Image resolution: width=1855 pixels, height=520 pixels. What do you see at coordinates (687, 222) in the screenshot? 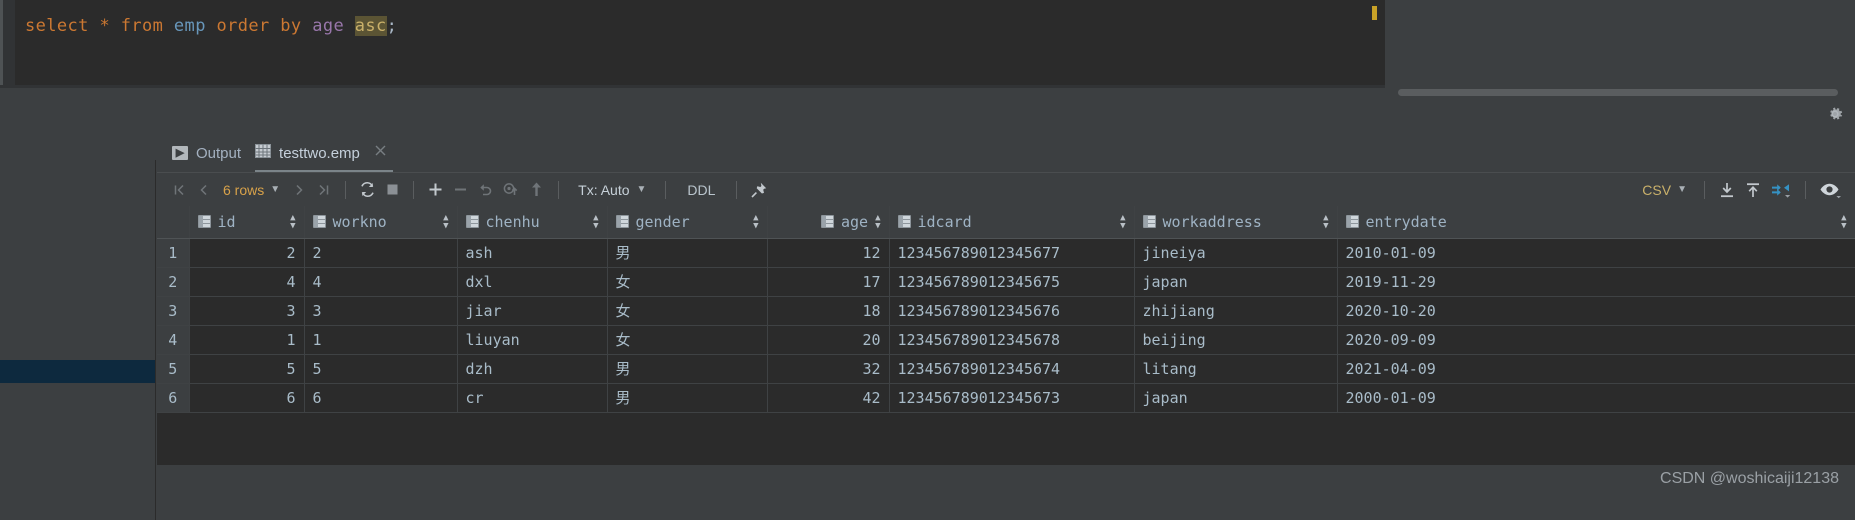
I see `column-header-gender: gender ▲ ▼` at bounding box center [687, 222].